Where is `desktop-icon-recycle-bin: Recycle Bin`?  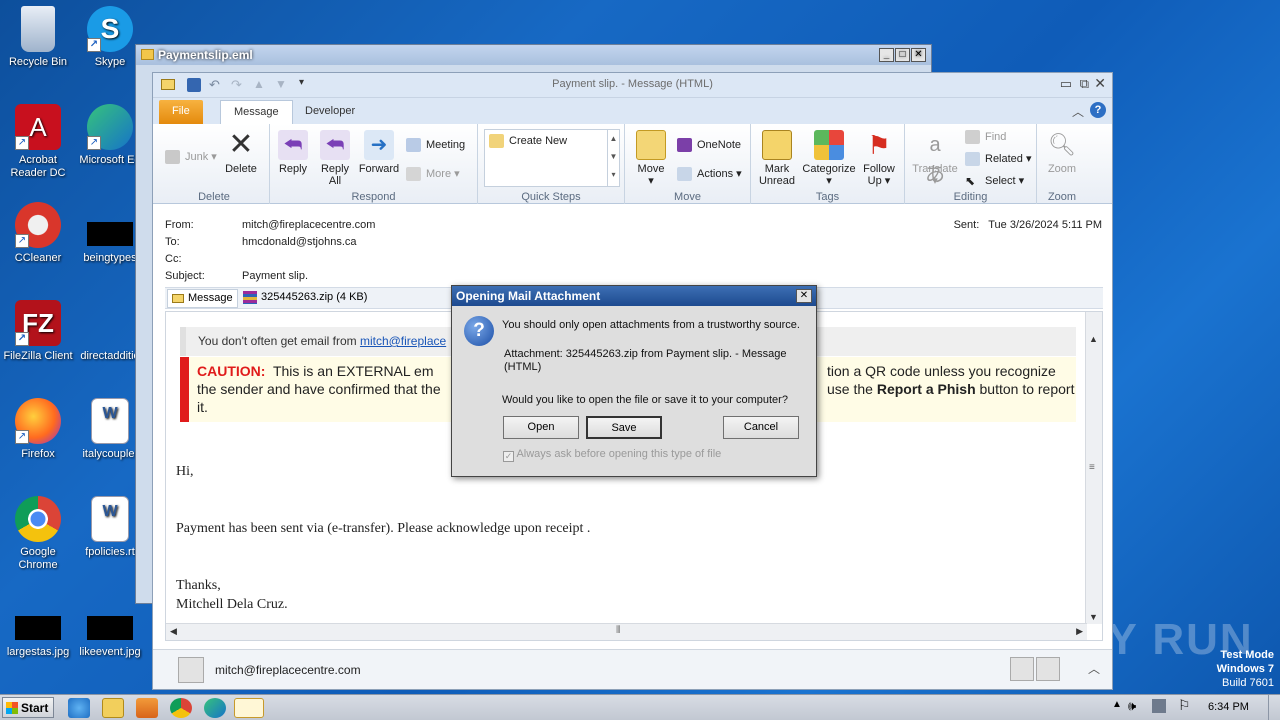 desktop-icon-recycle-bin: Recycle Bin is located at coordinates (38, 37).